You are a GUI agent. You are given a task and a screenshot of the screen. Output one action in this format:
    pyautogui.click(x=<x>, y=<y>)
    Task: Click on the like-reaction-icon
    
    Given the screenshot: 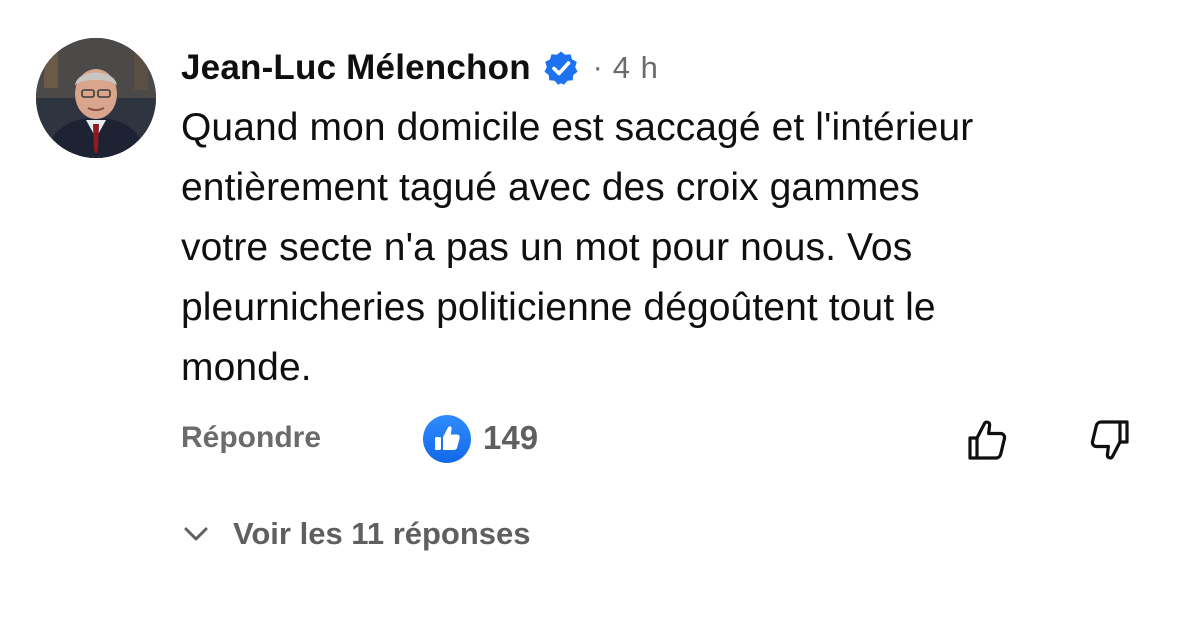 What is the action you would take?
    pyautogui.click(x=447, y=439)
    